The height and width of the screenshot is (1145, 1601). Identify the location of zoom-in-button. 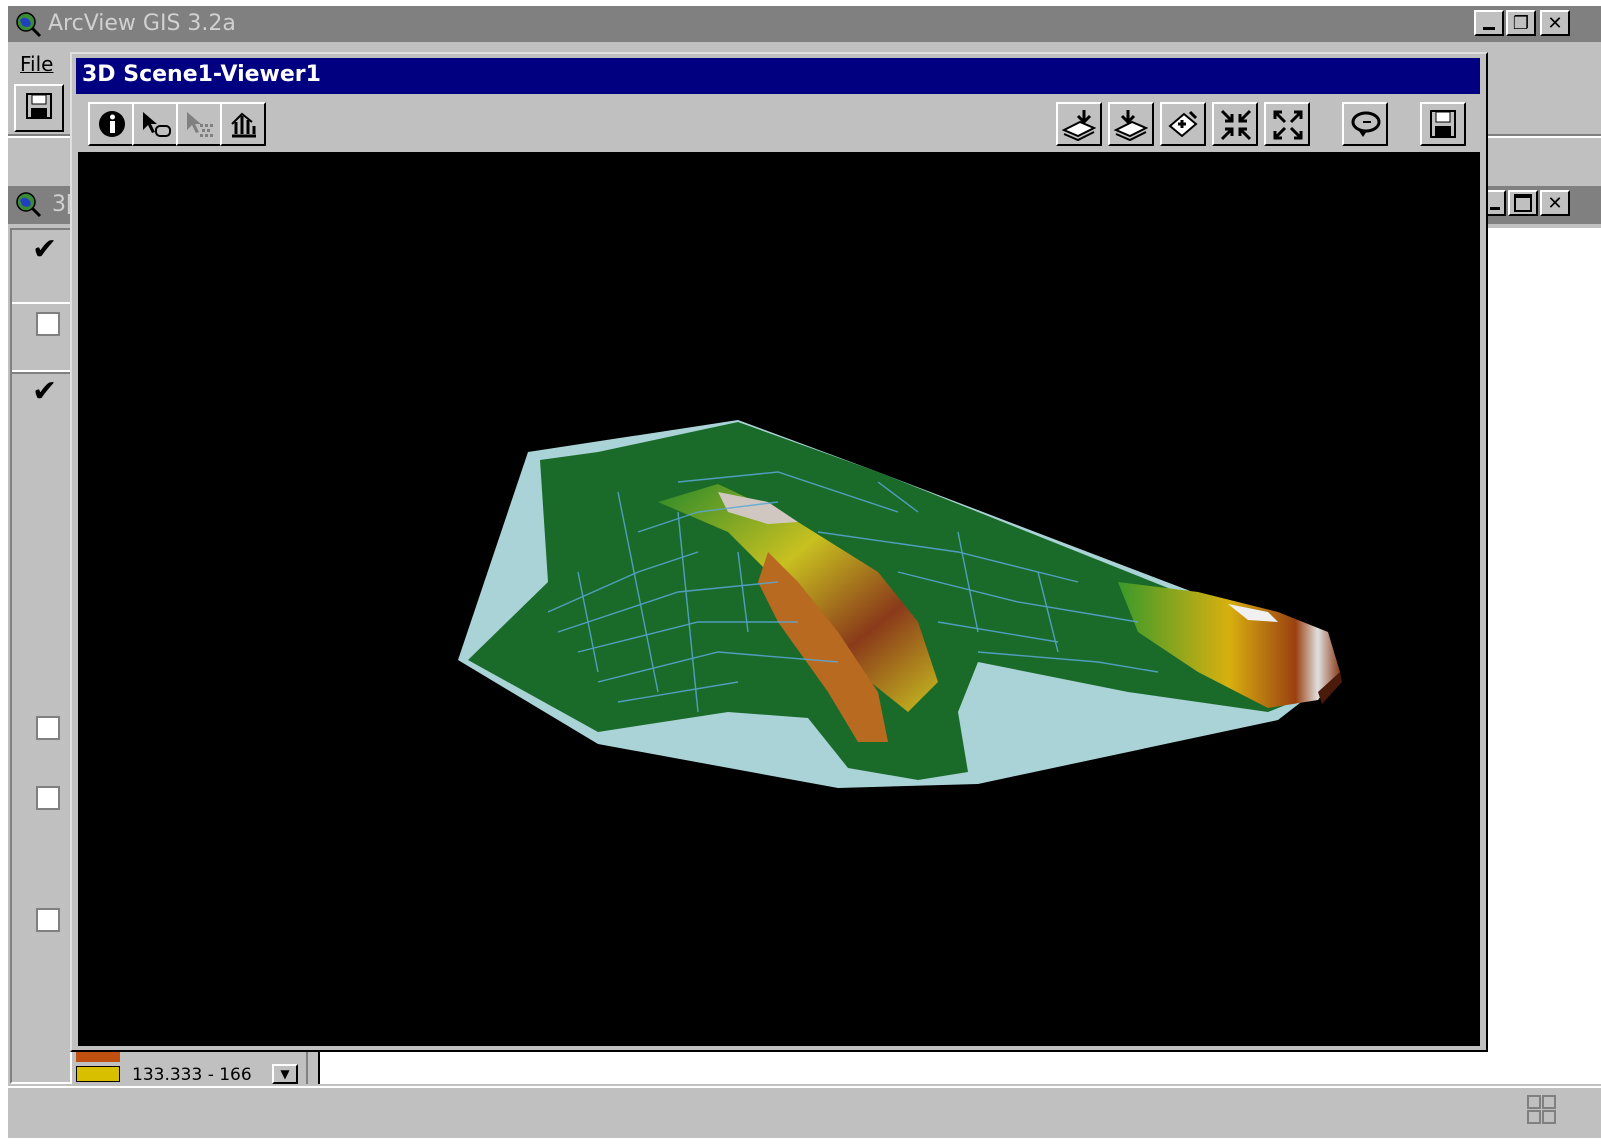
(1235, 124).